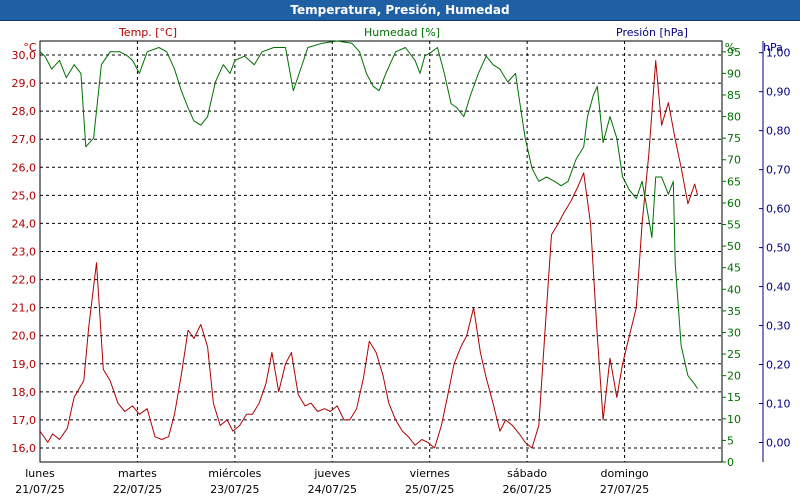  What do you see at coordinates (778, 404) in the screenshot?
I see `pressure-tick-label: 0,10` at bounding box center [778, 404].